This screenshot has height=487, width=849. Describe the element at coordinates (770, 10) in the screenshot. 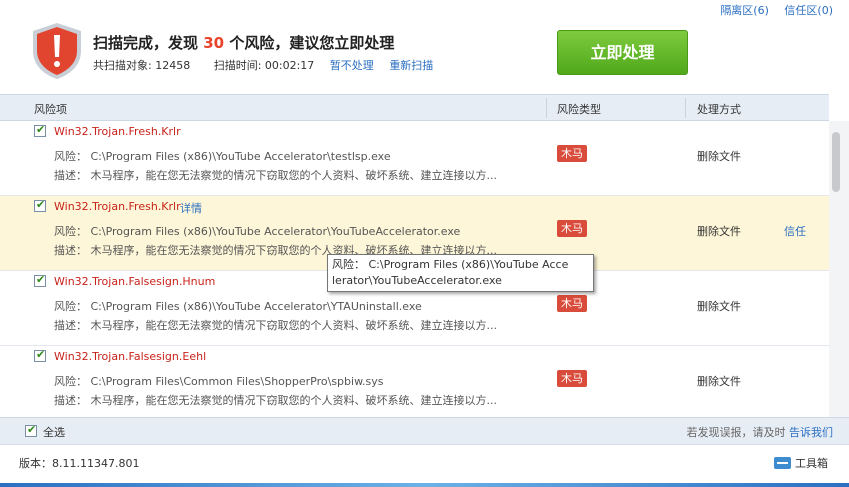

I see `top-links: 隔离区(6) 信任区(0)` at that location.